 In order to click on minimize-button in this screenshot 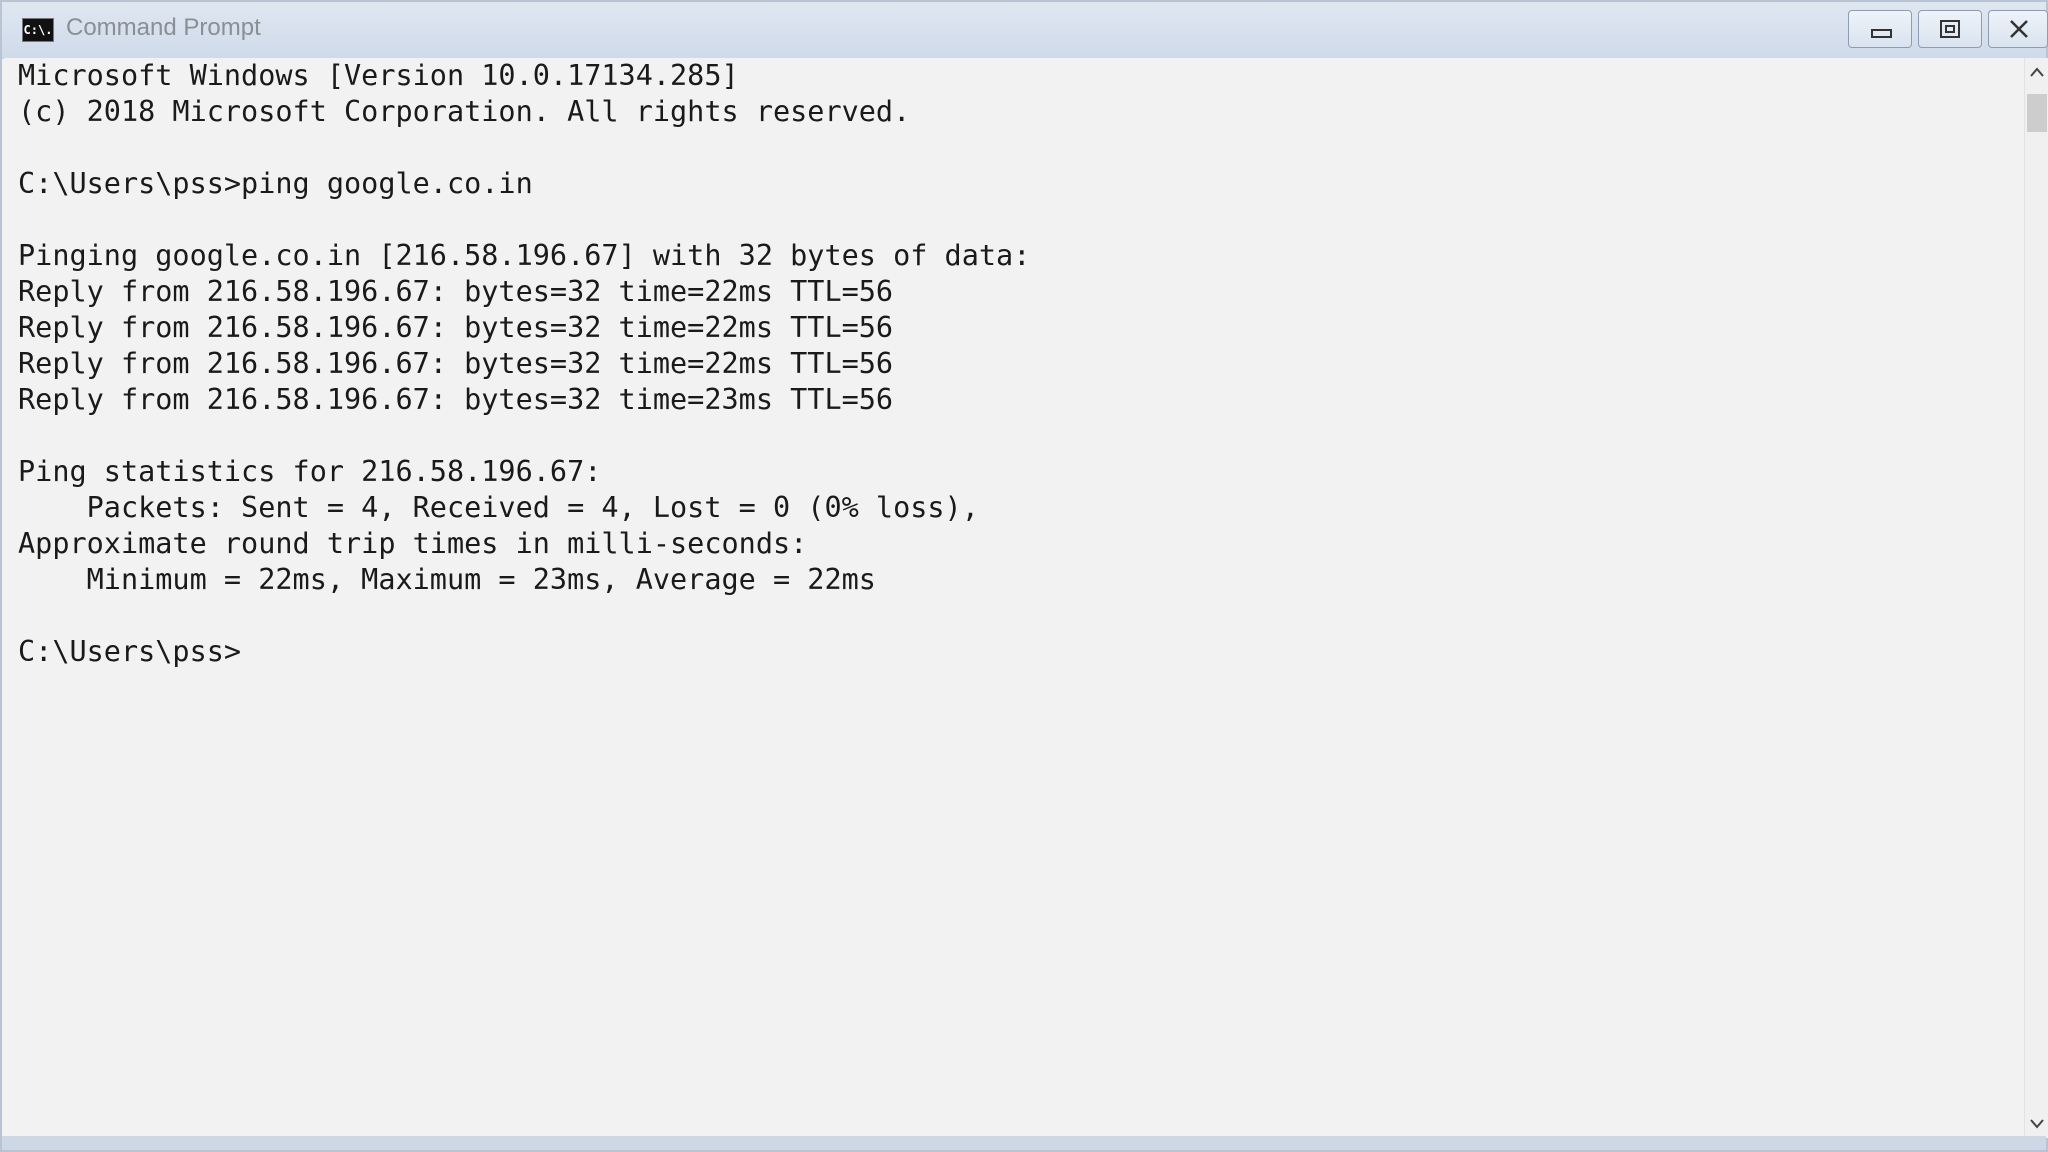, I will do `click(1880, 29)`.